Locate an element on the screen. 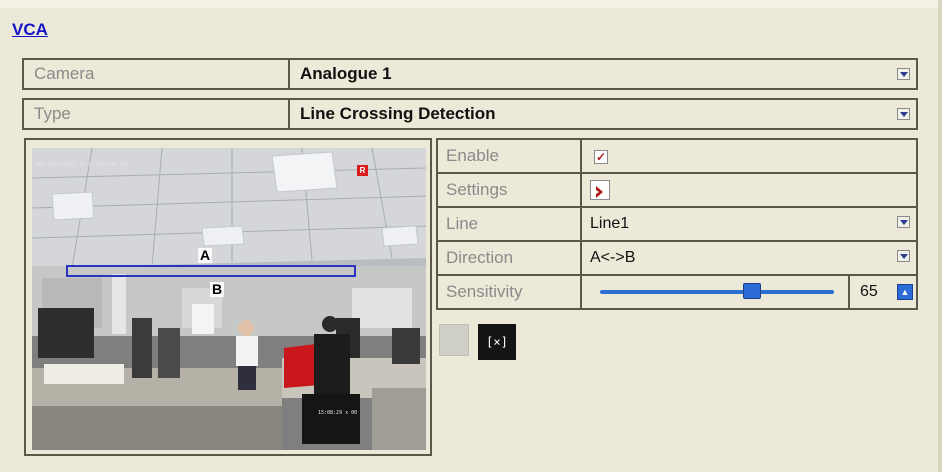 The height and width of the screenshot is (472, 942). direction-select: A<->B is located at coordinates (749, 258).